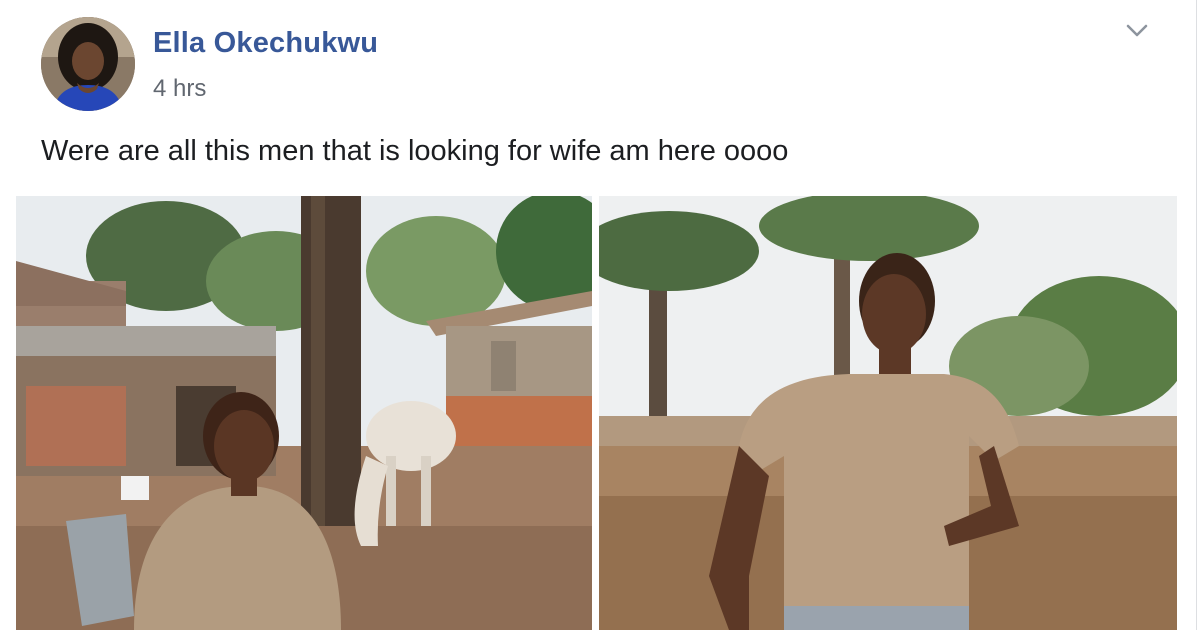 This screenshot has height=630, width=1200. I want to click on author-avatar, so click(88, 64).